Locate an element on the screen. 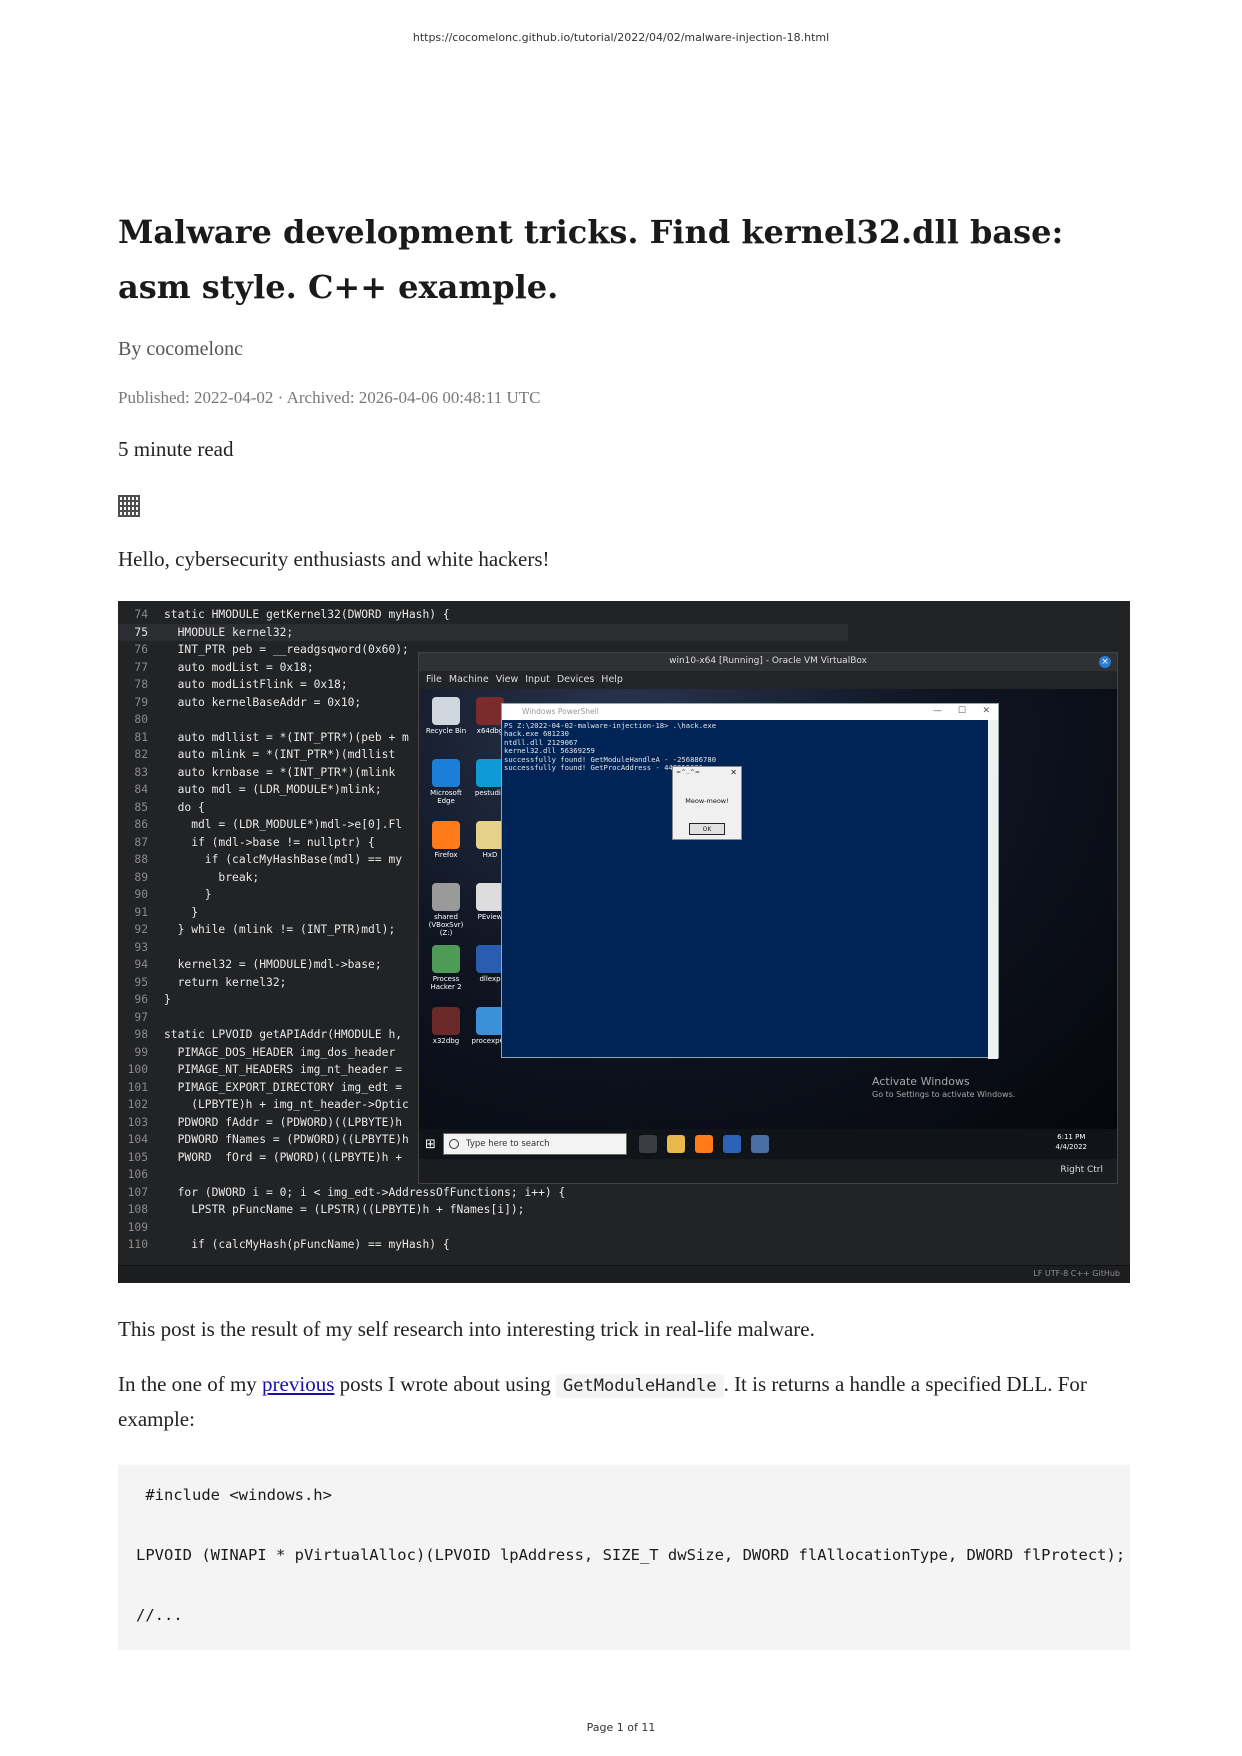 The height and width of the screenshot is (1756, 1242). code-text: return kernel32; is located at coordinates (225, 982).